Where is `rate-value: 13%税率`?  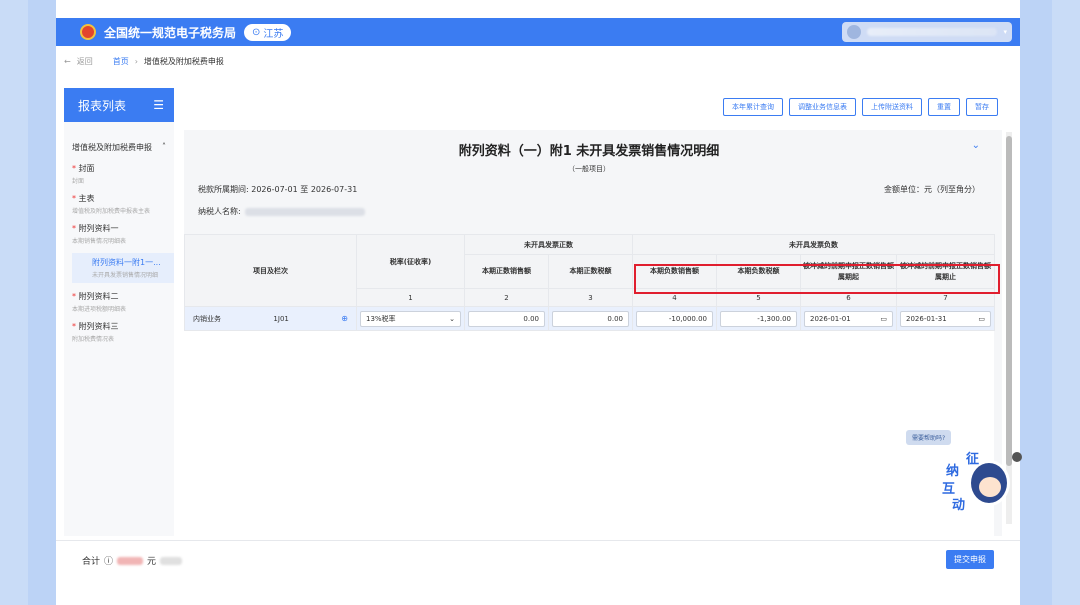 rate-value: 13%税率 is located at coordinates (381, 318).